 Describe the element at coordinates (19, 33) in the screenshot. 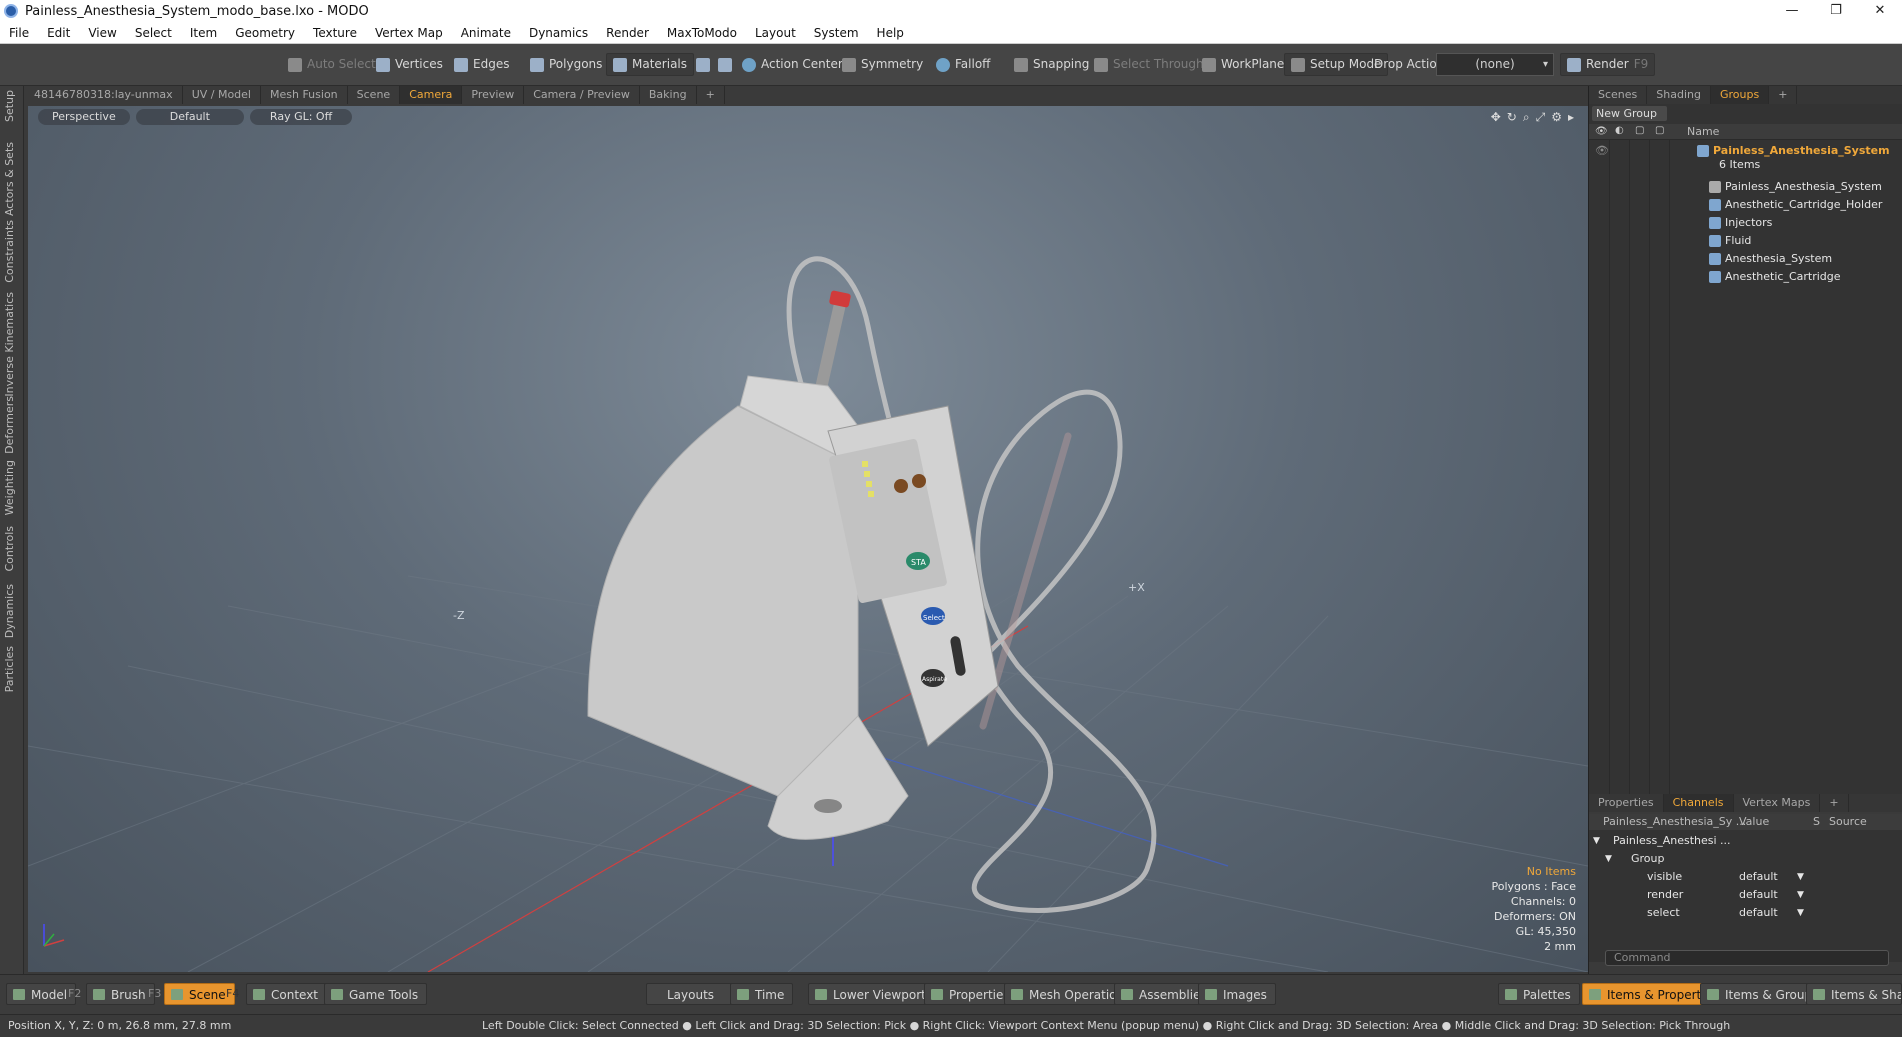

I see `menu-file: File` at that location.